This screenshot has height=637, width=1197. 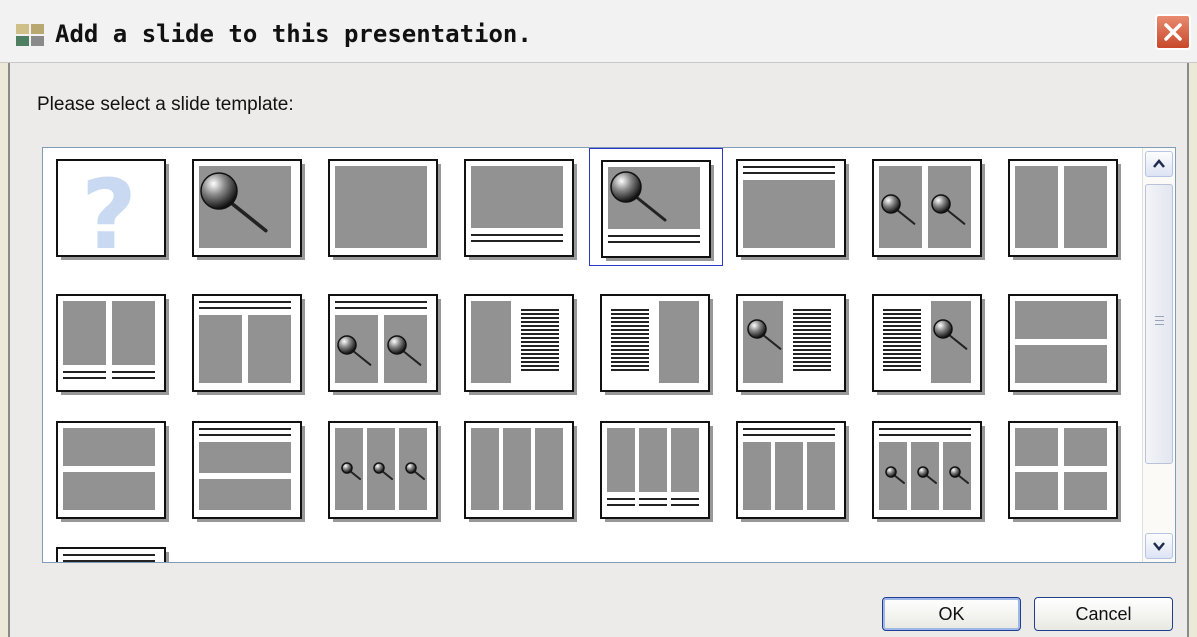 I want to click on template-four-grid, so click(x=1064, y=469).